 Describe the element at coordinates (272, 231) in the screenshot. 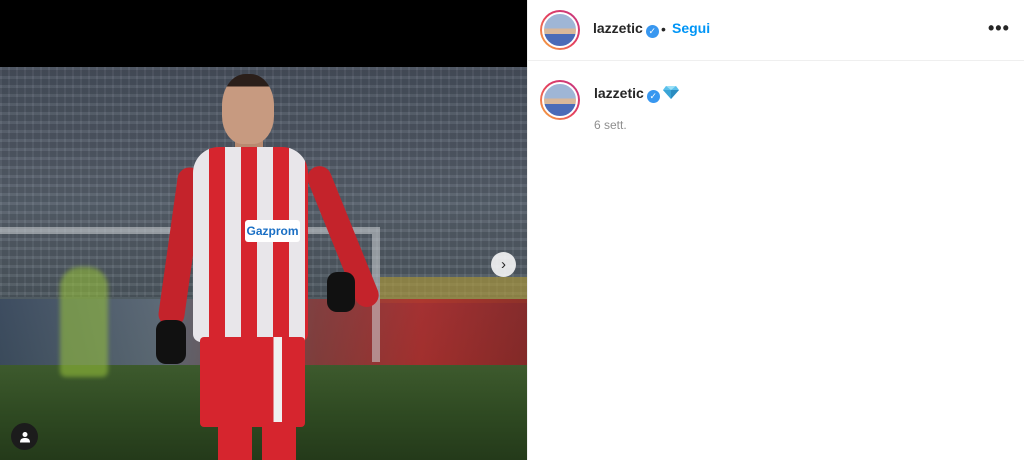

I see `jersey-sponsor: Gazprom` at that location.